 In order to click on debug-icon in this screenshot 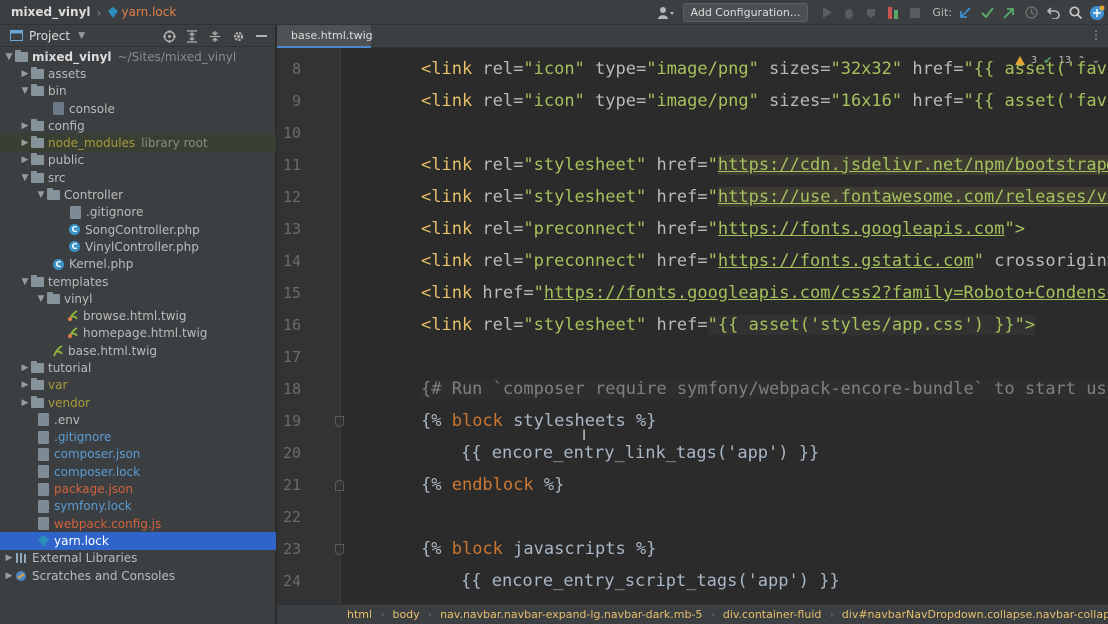, I will do `click(849, 13)`.